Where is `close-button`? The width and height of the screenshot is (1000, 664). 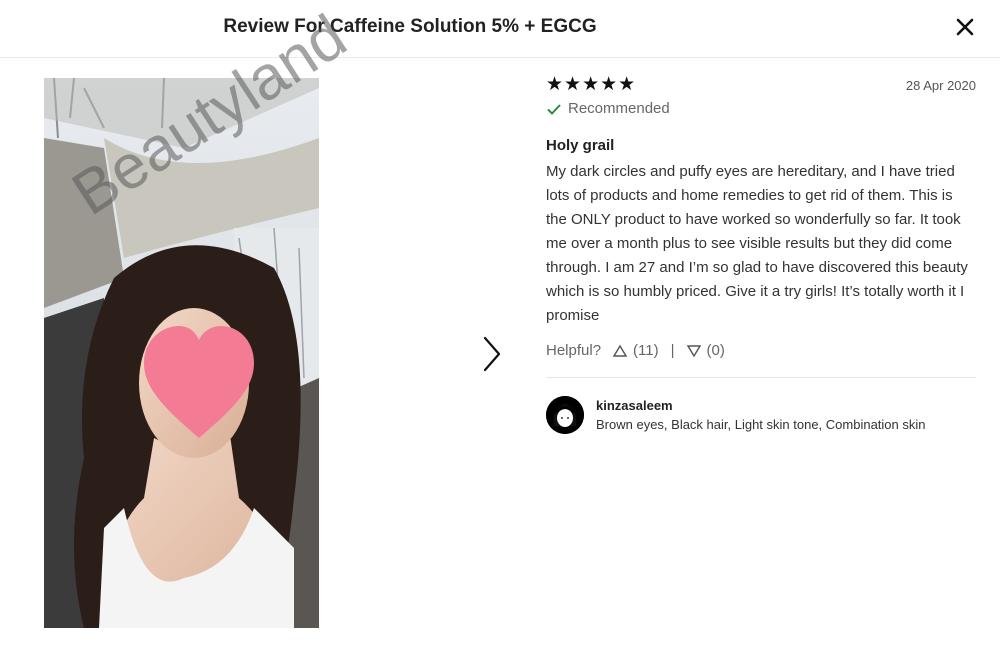 close-button is located at coordinates (965, 27).